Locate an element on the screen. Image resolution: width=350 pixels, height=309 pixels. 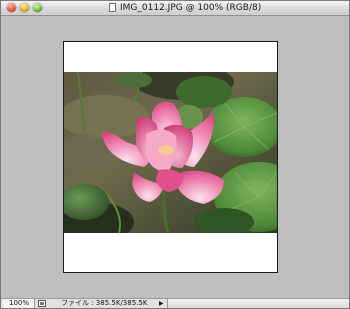
minimize-icon is located at coordinates (24, 7).